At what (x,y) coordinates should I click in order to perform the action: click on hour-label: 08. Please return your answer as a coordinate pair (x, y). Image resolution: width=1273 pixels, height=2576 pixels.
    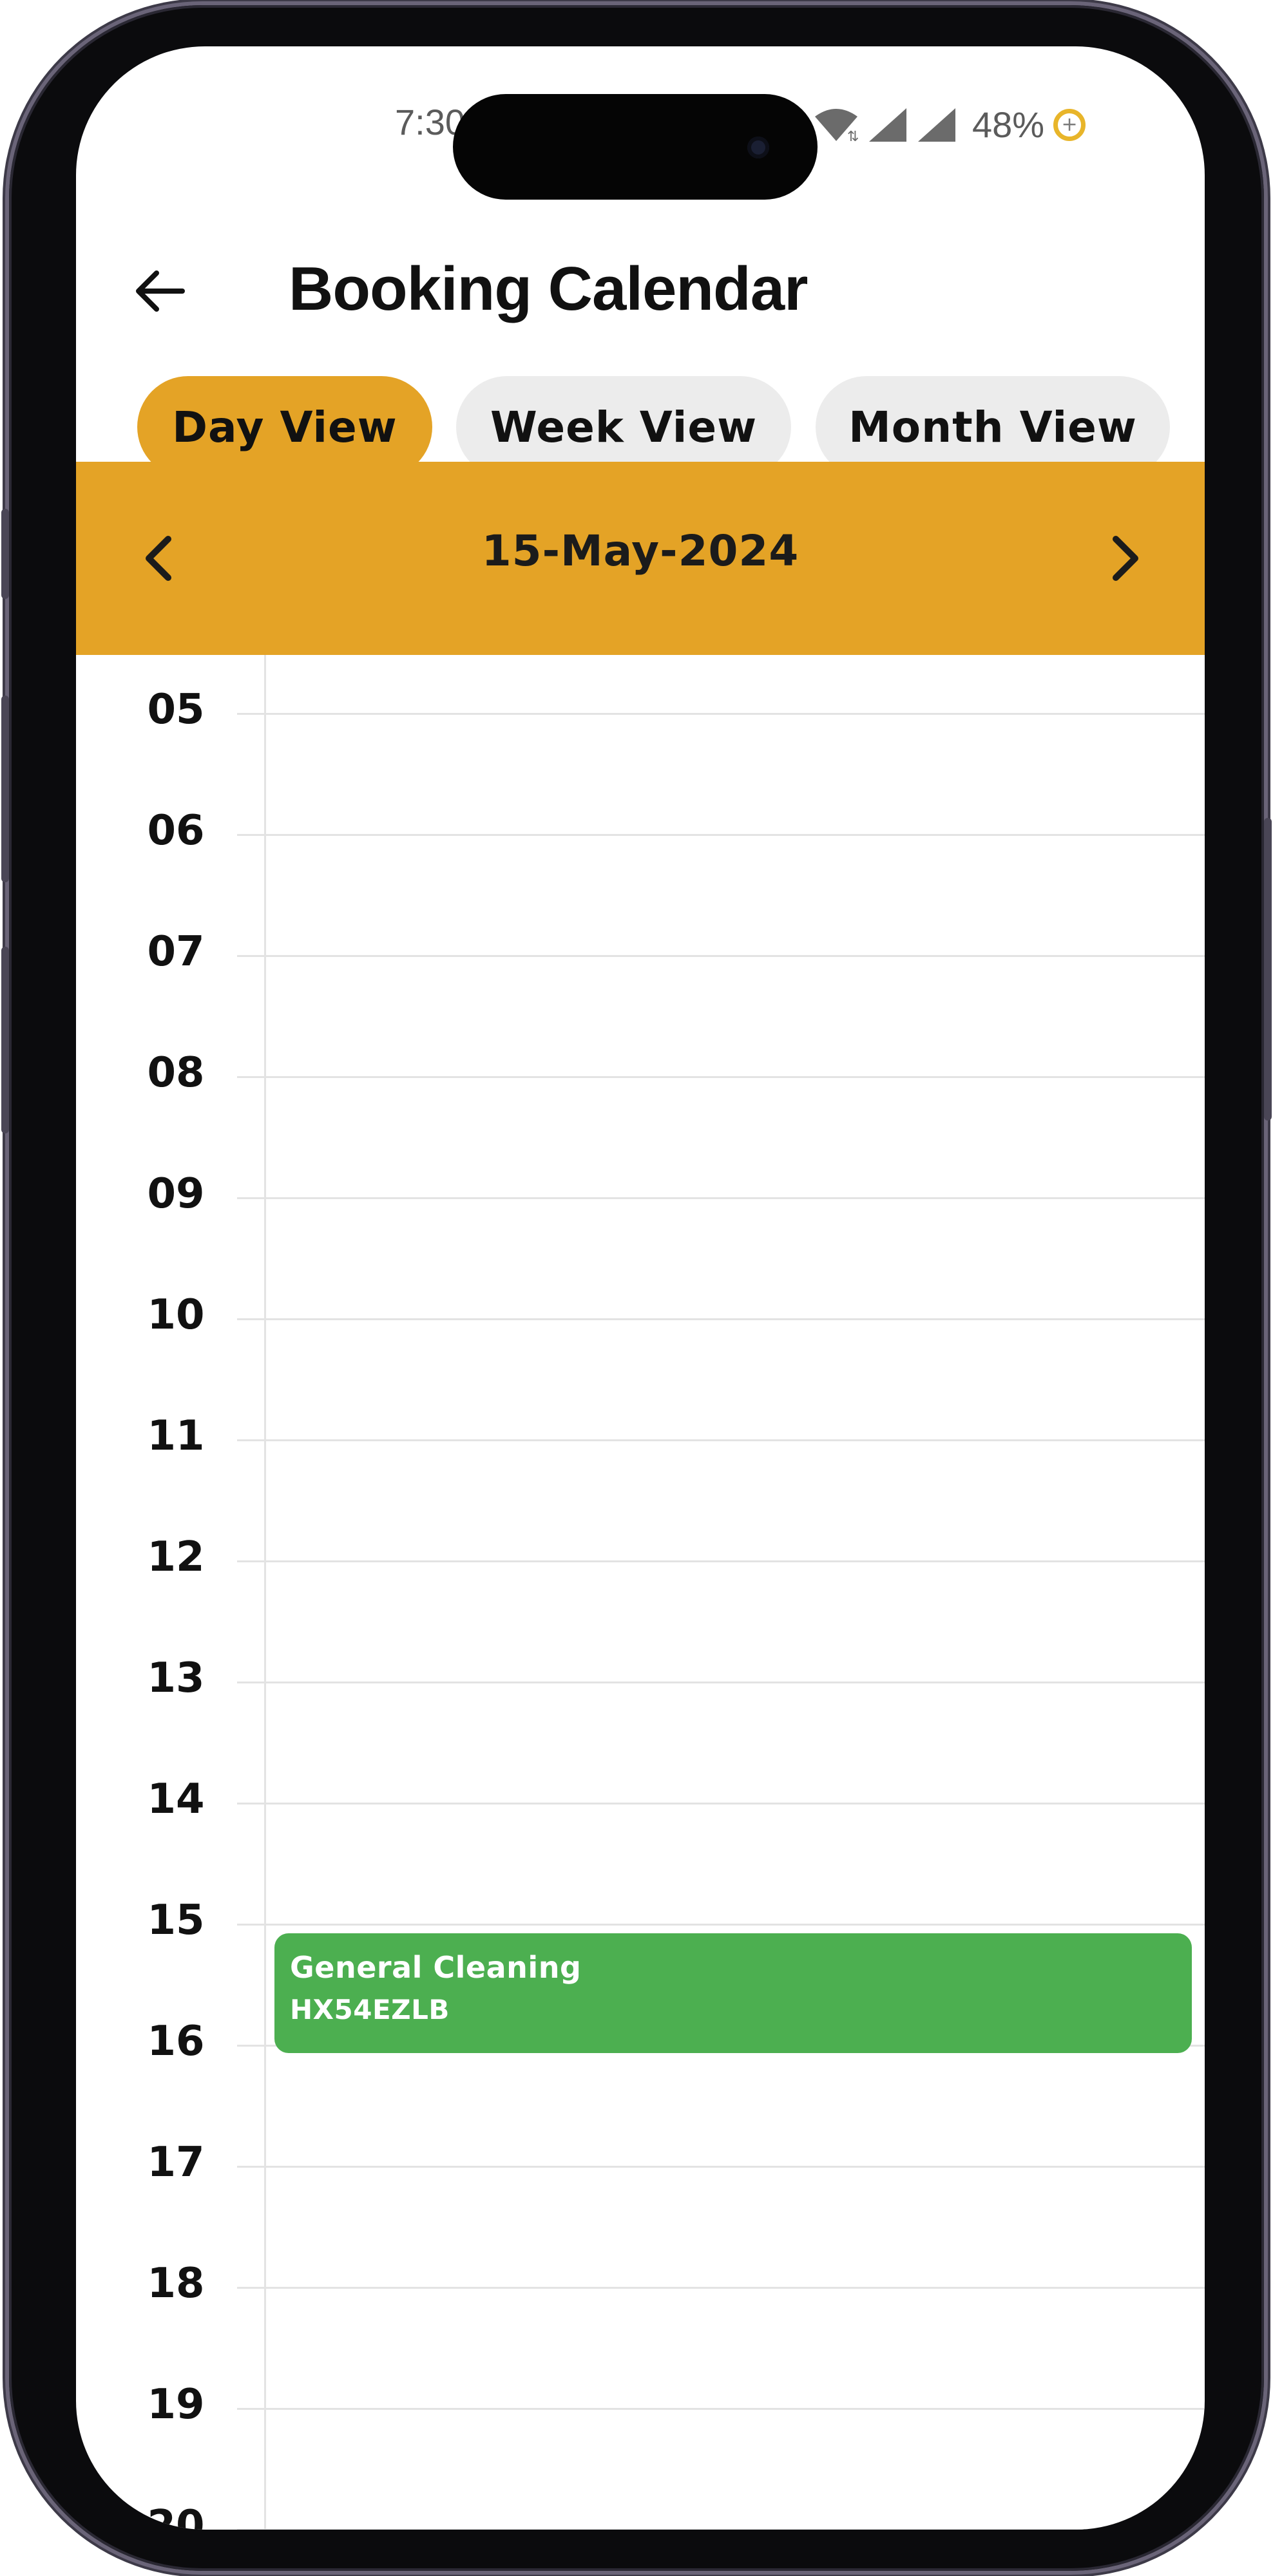
    Looking at the image, I should click on (176, 1073).